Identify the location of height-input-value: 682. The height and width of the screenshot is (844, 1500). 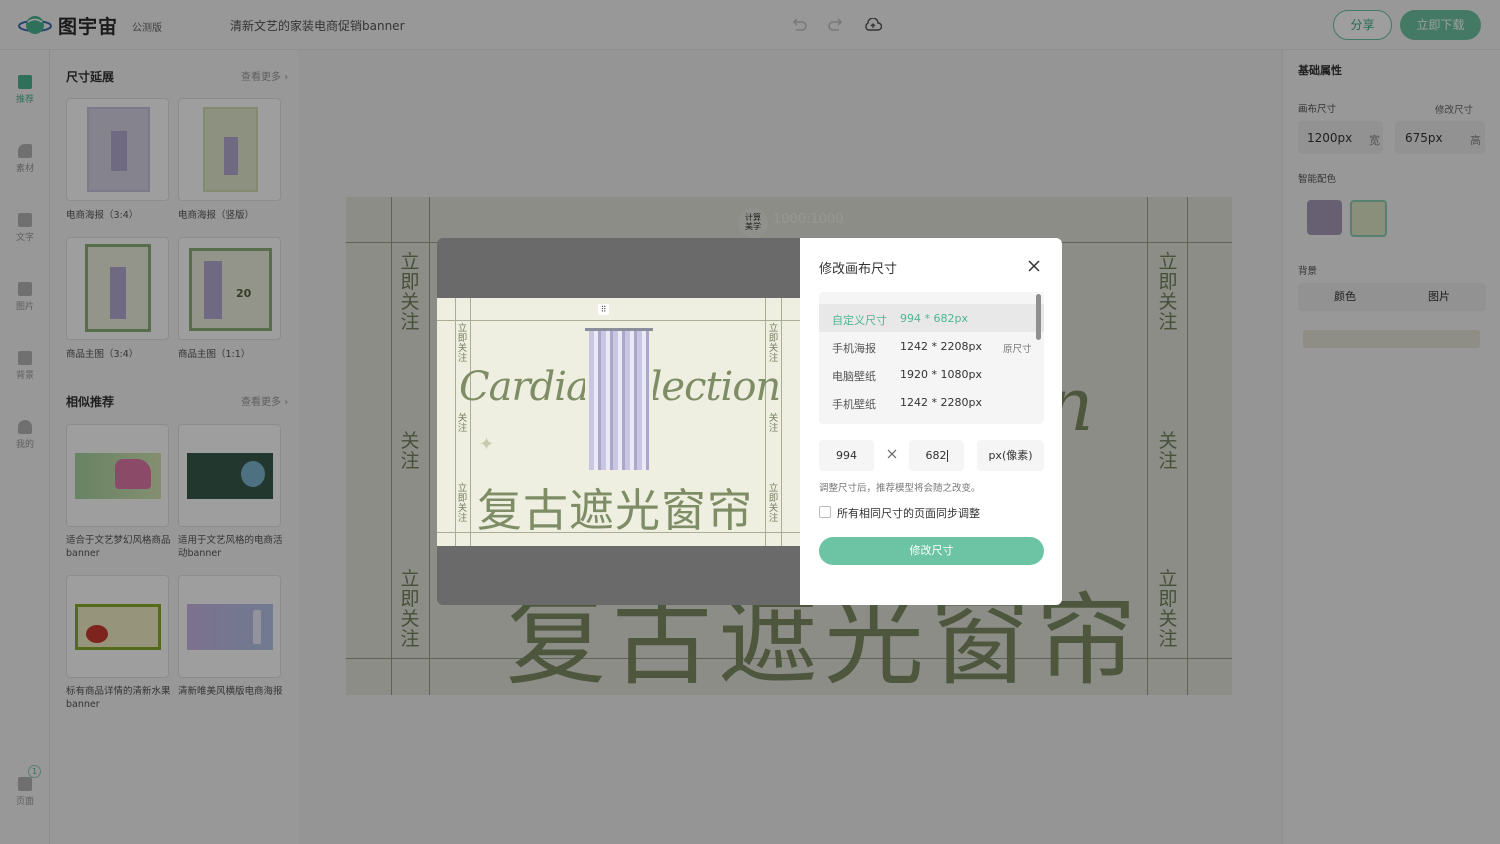
(936, 455).